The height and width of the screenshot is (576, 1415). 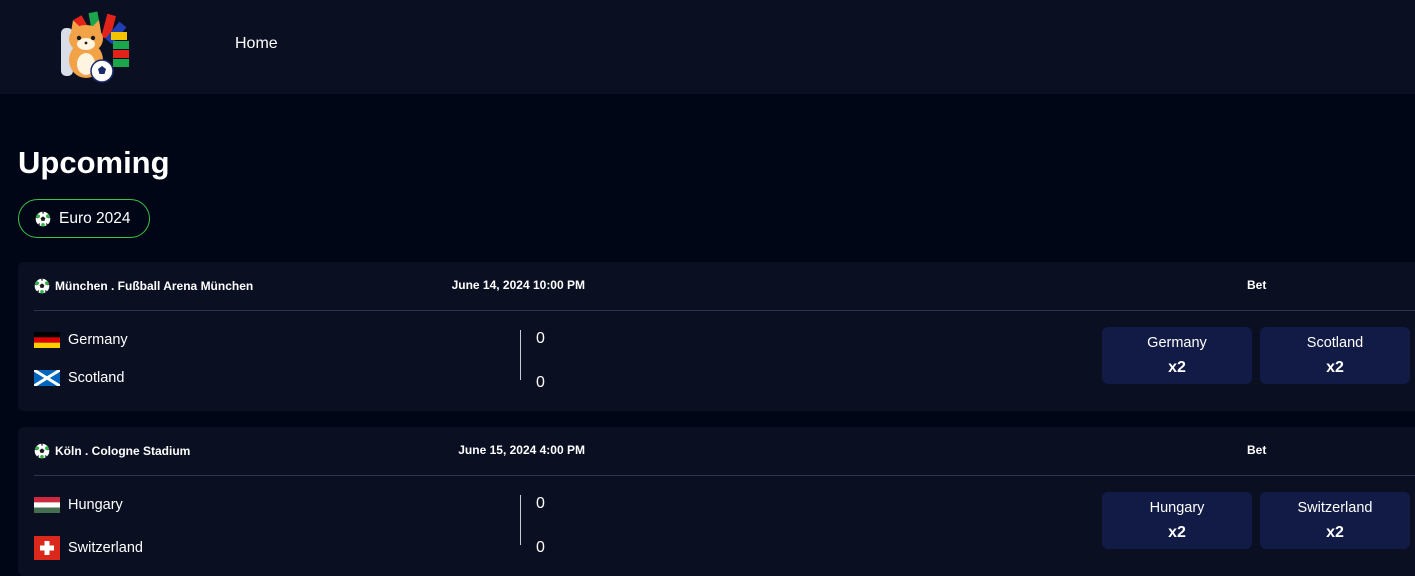 I want to click on team-row-home: Hungary, so click(x=78, y=505).